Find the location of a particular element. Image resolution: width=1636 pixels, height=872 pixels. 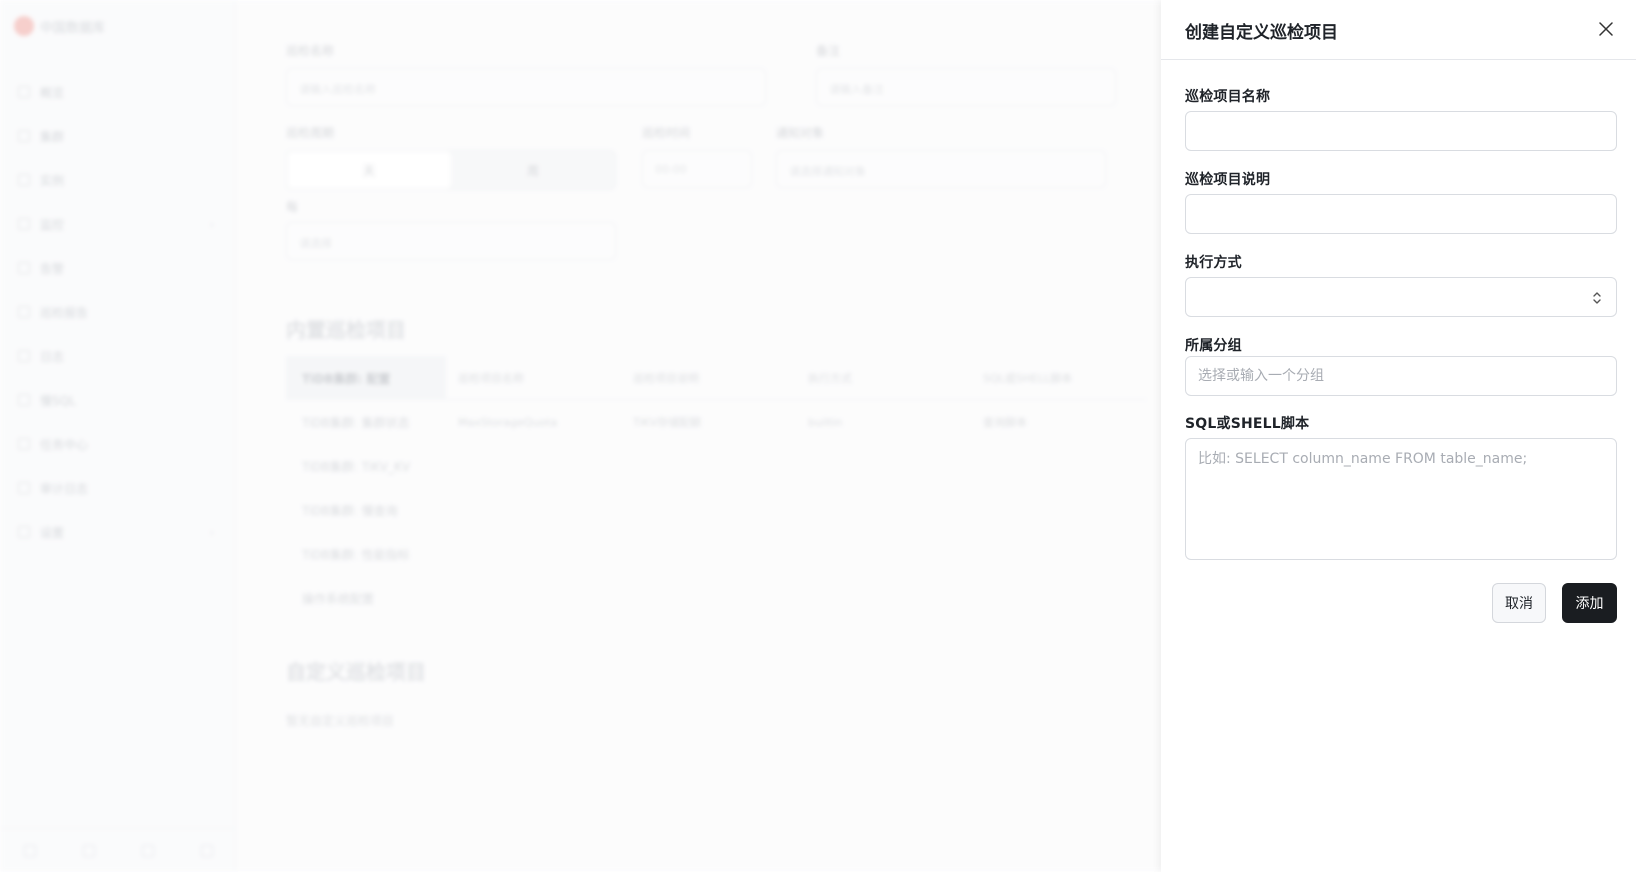

table-cell: TiKV存储配额 is located at coordinates (667, 422).